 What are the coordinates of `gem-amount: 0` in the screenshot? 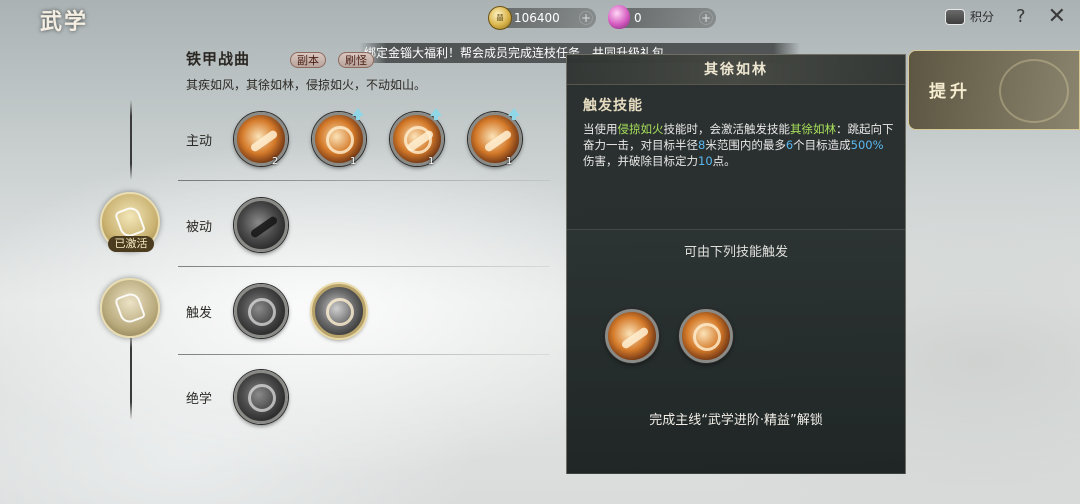 It's located at (638, 18).